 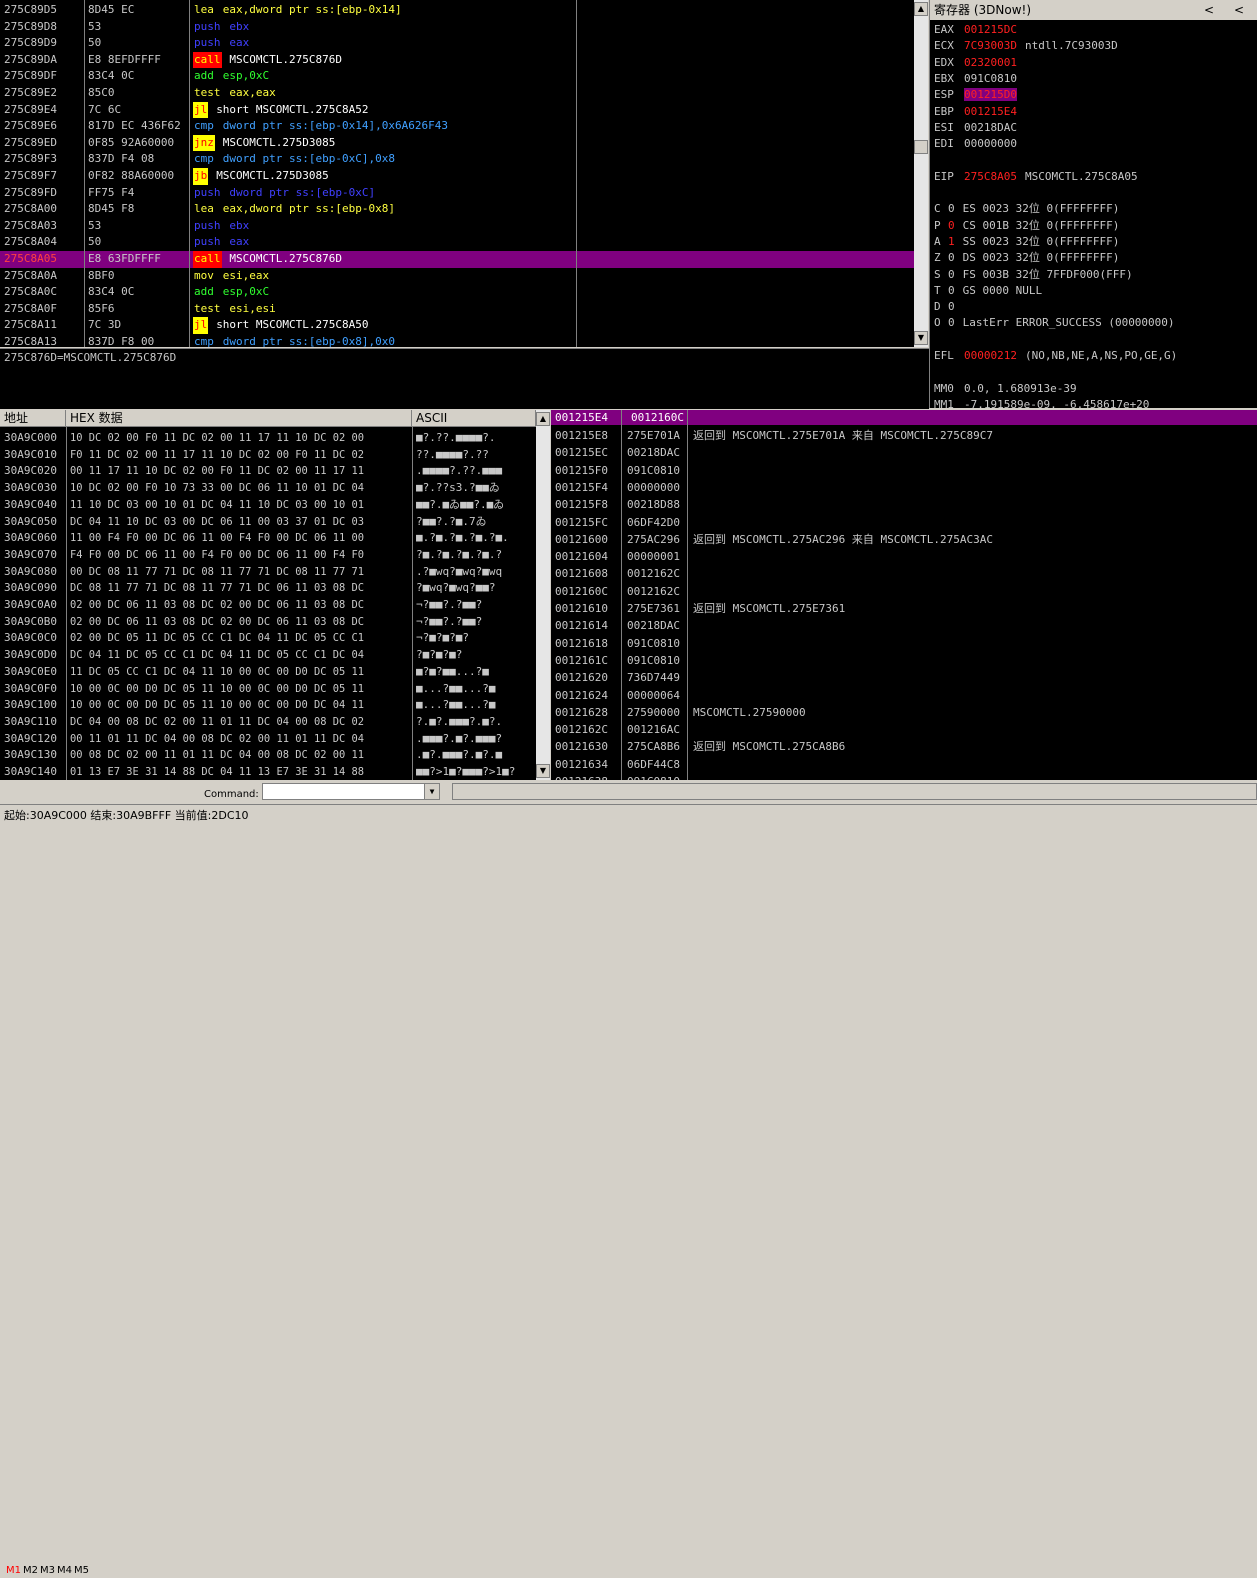 I want to click on registers-next-button: <, so click(x=1239, y=10).